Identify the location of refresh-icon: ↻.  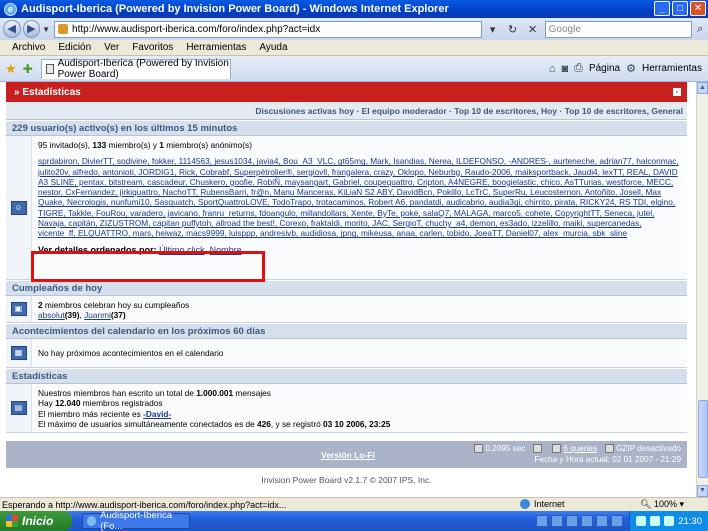
(513, 29).